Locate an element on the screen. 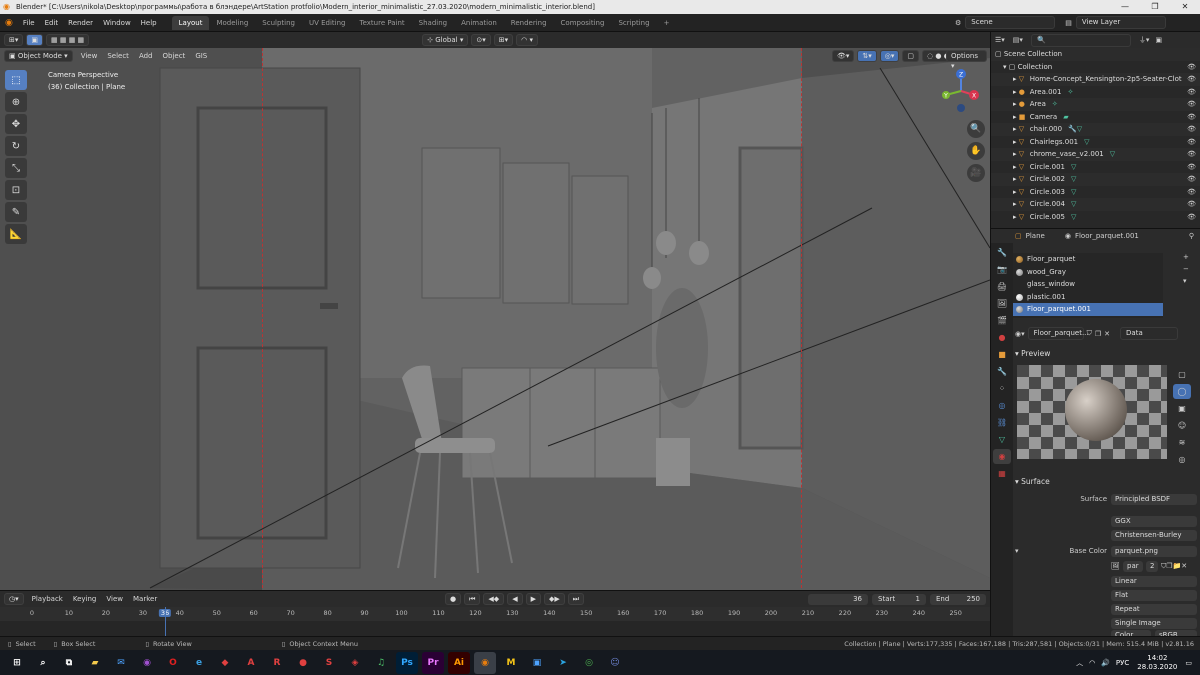 The image size is (1200, 675). surface-panel-header: ▾ Surface is located at coordinates (1032, 481).